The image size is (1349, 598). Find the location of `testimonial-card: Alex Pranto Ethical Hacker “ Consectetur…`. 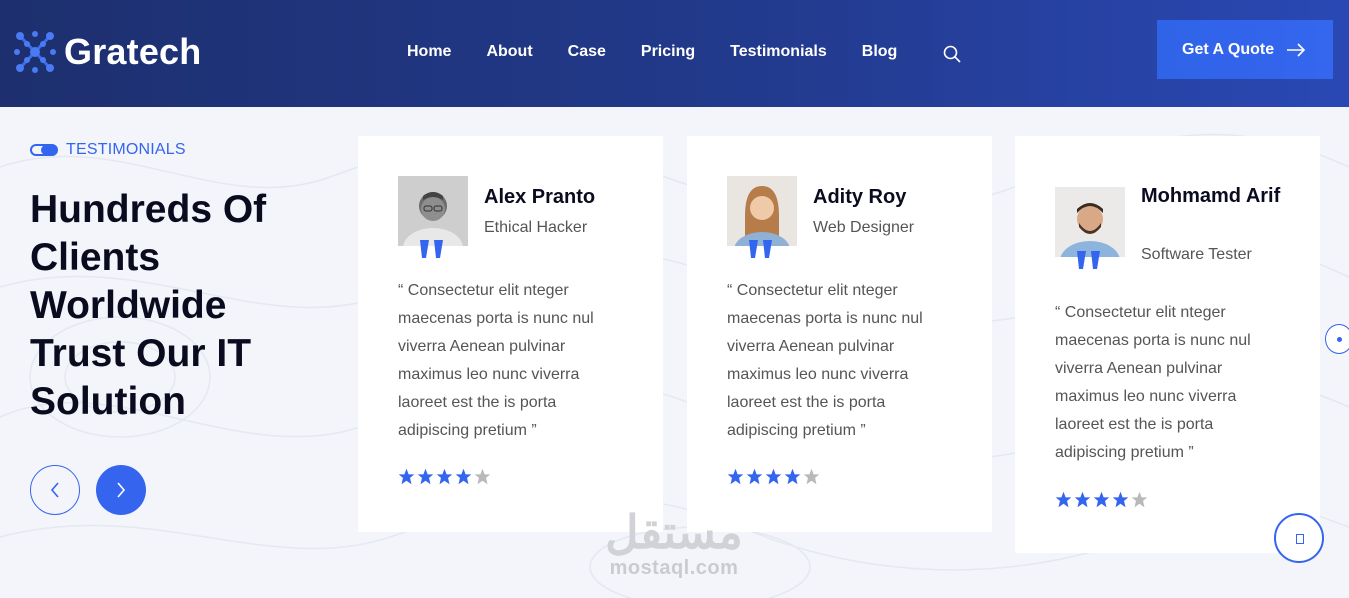

testimonial-card: Alex Pranto Ethical Hacker “ Consectetur… is located at coordinates (510, 334).